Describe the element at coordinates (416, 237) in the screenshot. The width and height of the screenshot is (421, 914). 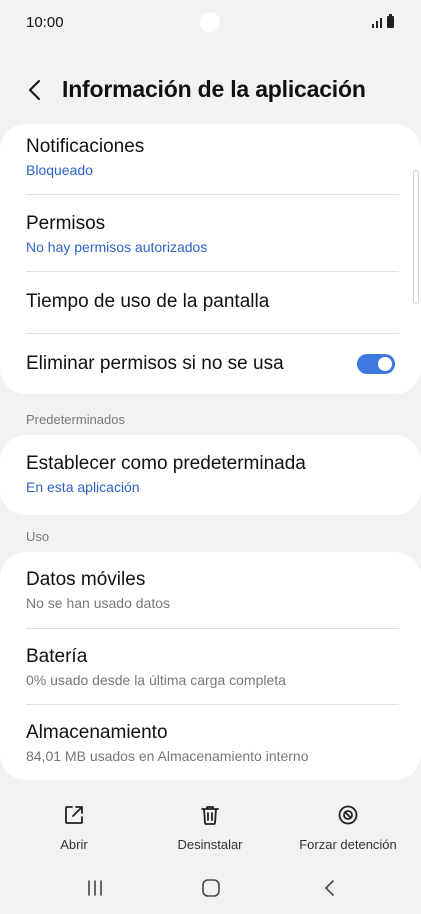
I see `scrollbar` at that location.